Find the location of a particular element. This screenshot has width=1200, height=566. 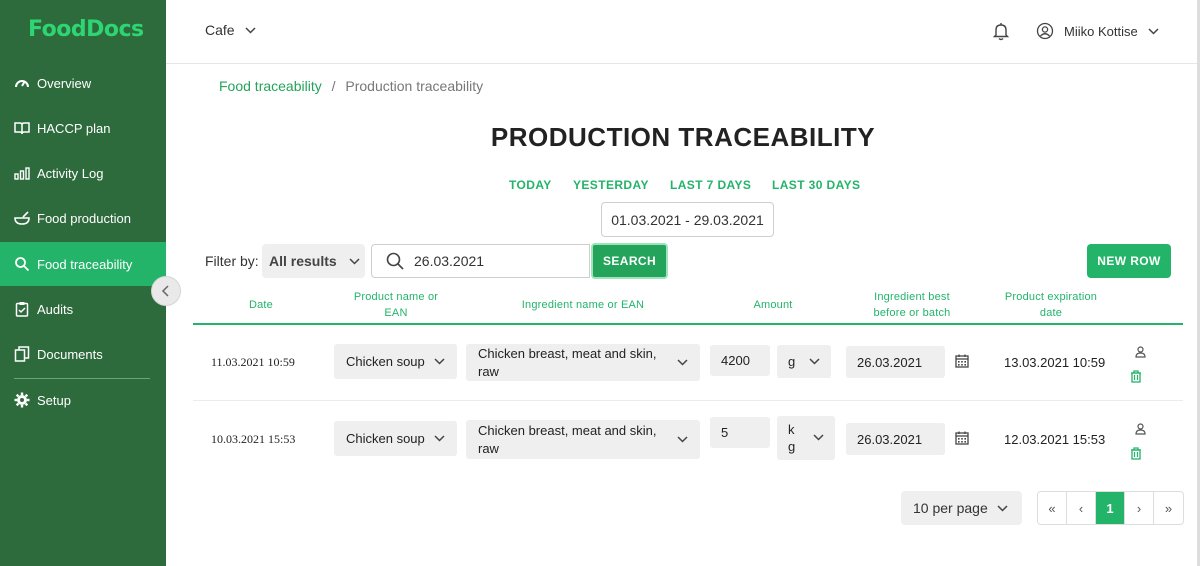

unit-select-value-line1: k is located at coordinates (791, 429).